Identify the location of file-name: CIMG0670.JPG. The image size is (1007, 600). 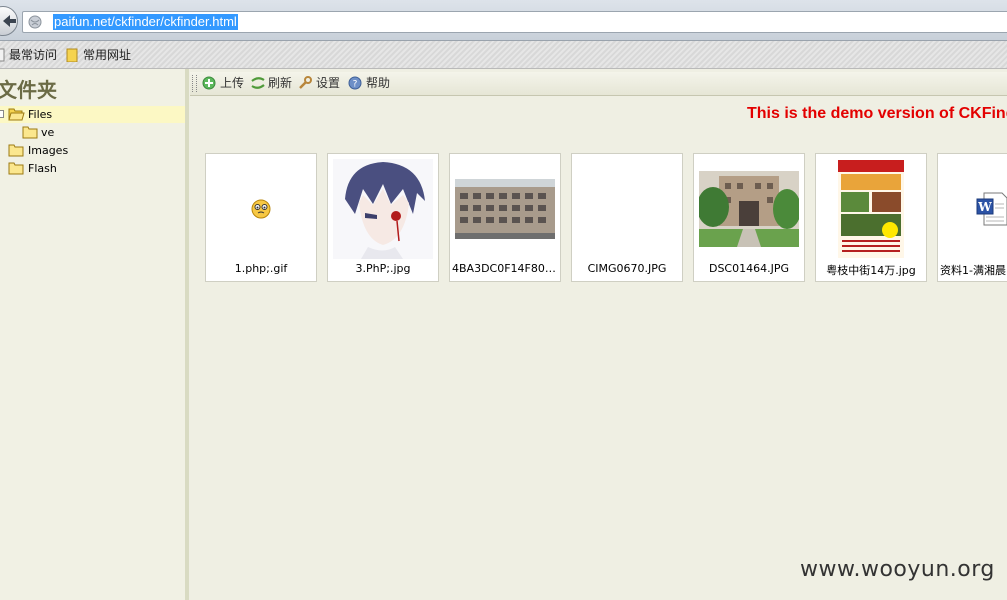
(627, 268).